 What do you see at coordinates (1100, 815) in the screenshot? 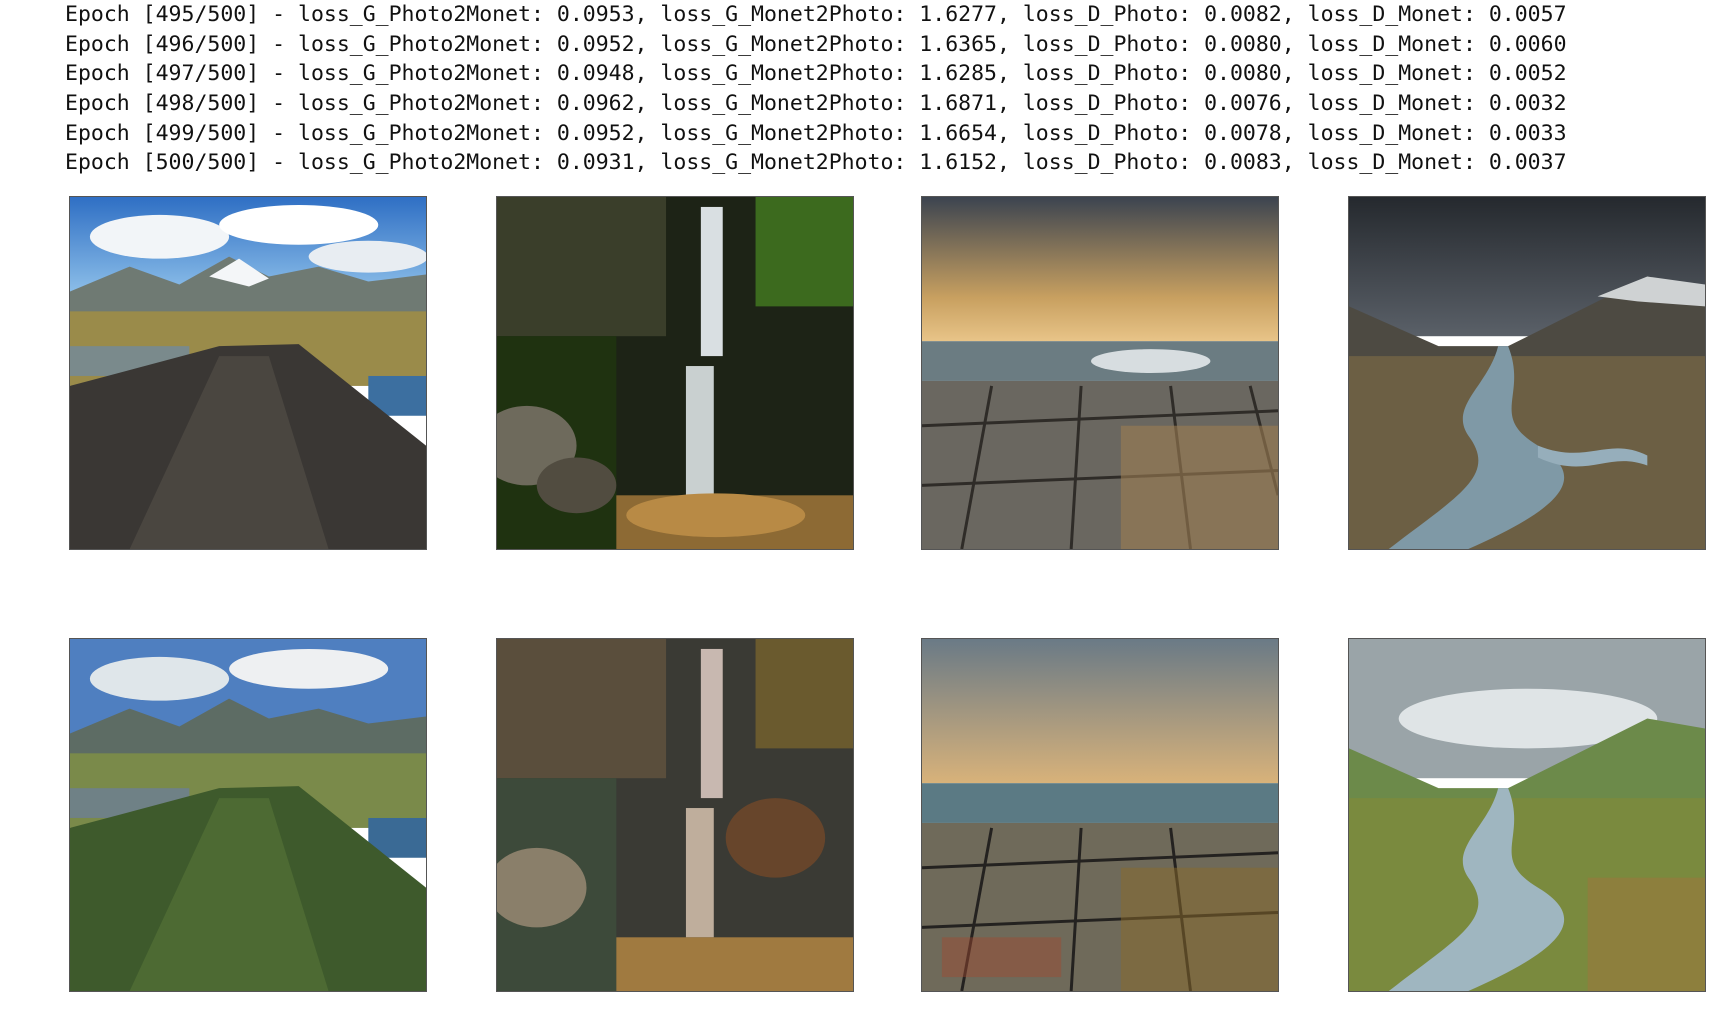
I see `monet-rocky-shore` at bounding box center [1100, 815].